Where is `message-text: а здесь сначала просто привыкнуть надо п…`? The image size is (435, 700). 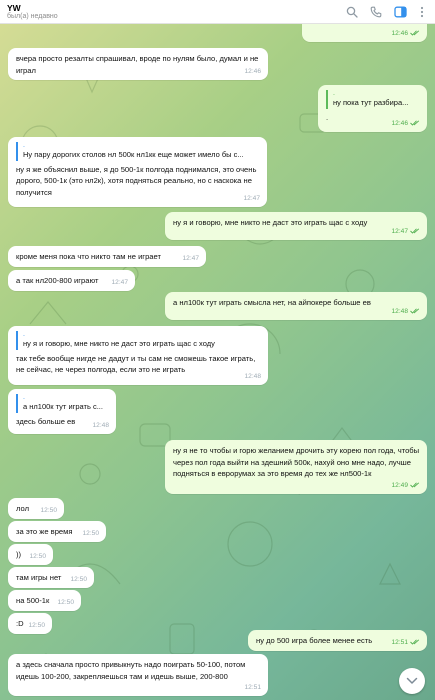 message-text: а здесь сначала просто привыкнуть надо п… is located at coordinates (131, 670).